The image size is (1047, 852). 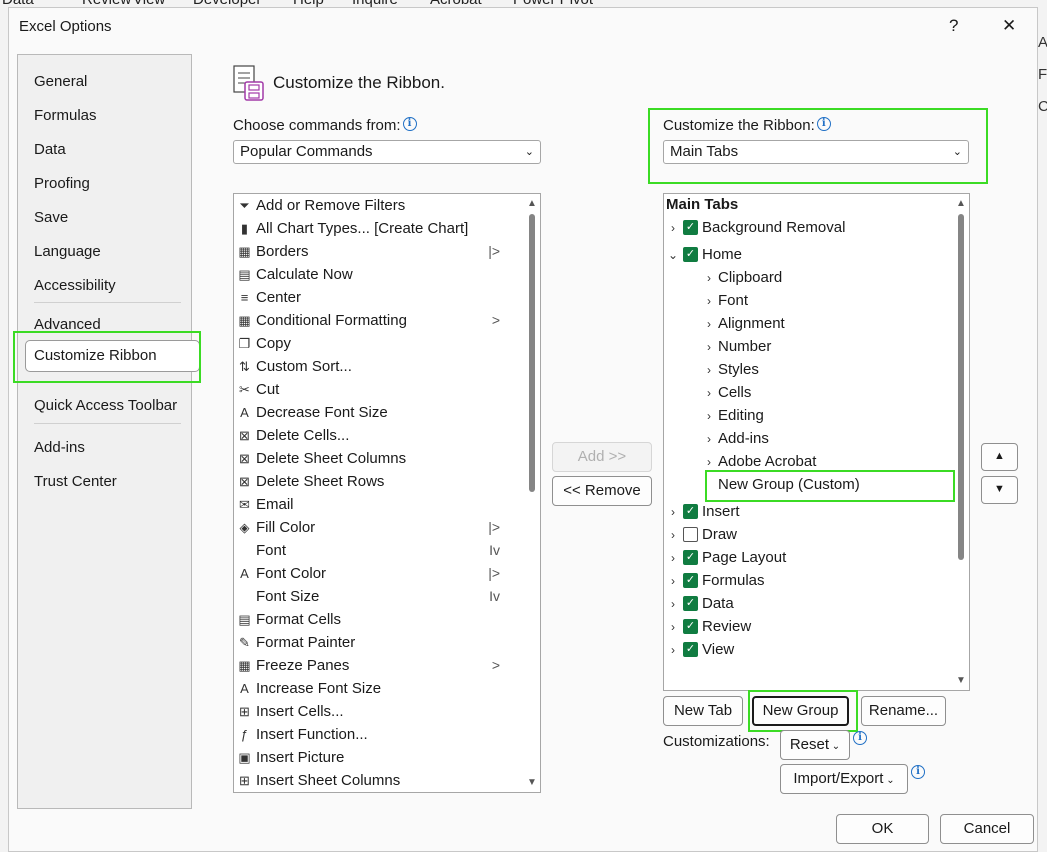 I want to click on command-item: ≡ Center, so click(x=379, y=297).